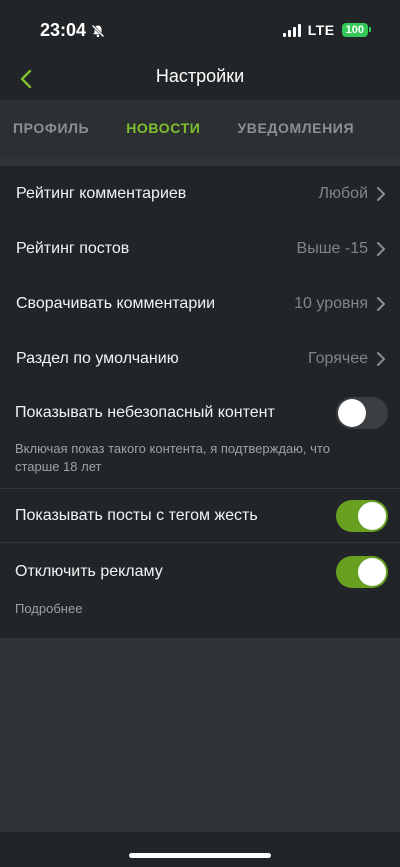 This screenshot has height=867, width=400. I want to click on collapse-comments-value-group: 10 уровня, so click(340, 304).